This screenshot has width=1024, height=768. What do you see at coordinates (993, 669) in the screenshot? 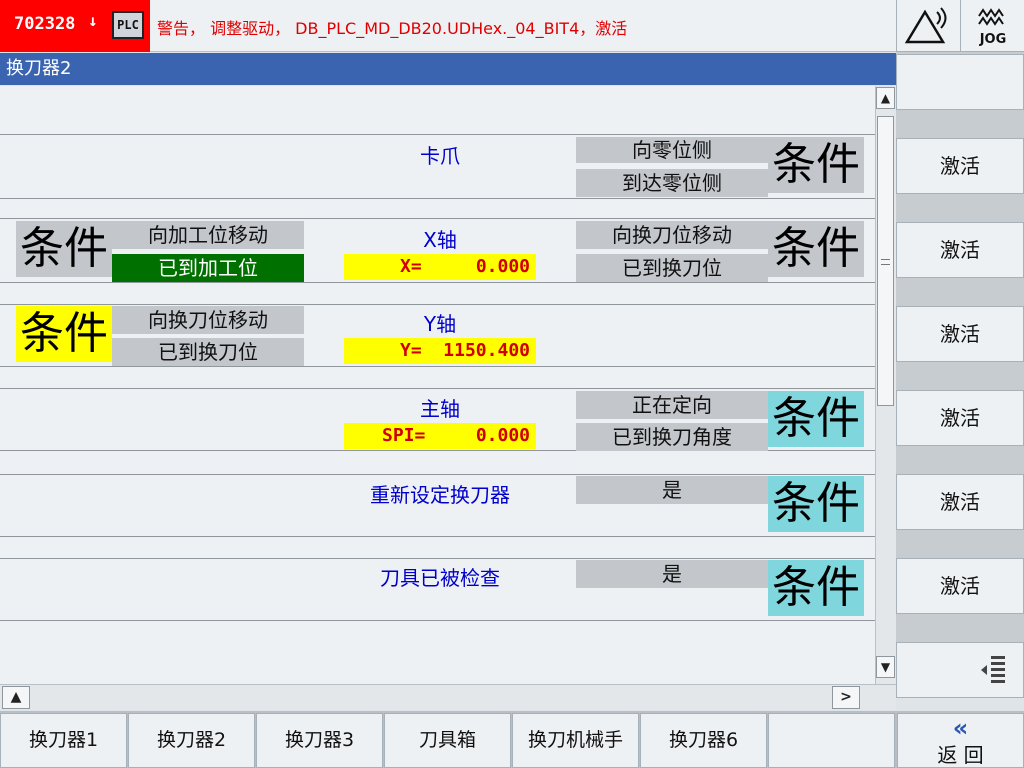
I see `list-expand-icon` at bounding box center [993, 669].